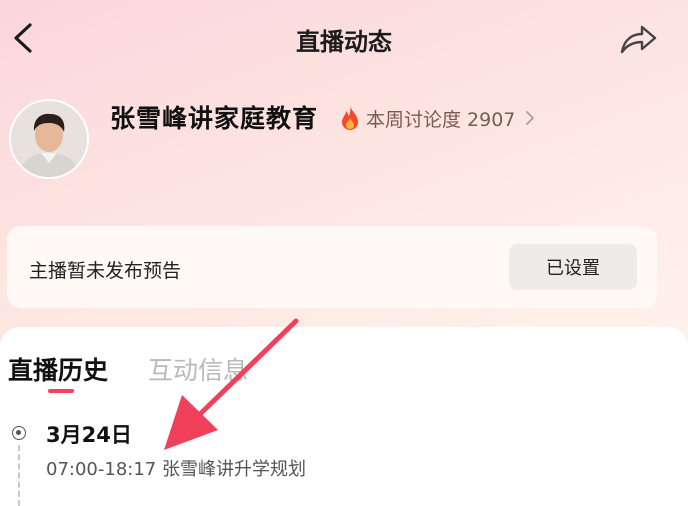 The image size is (688, 506). What do you see at coordinates (105, 271) in the screenshot?
I see `preview-notice-text: 主播暂未发布预告` at bounding box center [105, 271].